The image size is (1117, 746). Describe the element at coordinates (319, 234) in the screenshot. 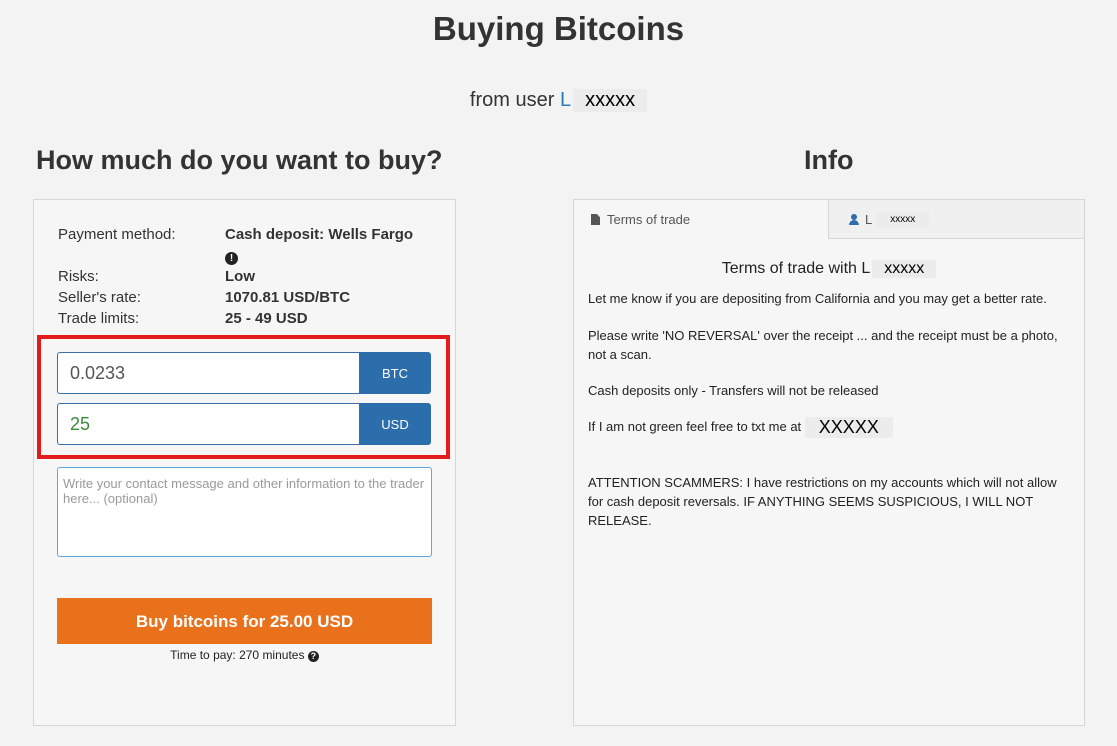

I see `payment-method-value: Cash deposit: Wells Fargo` at that location.